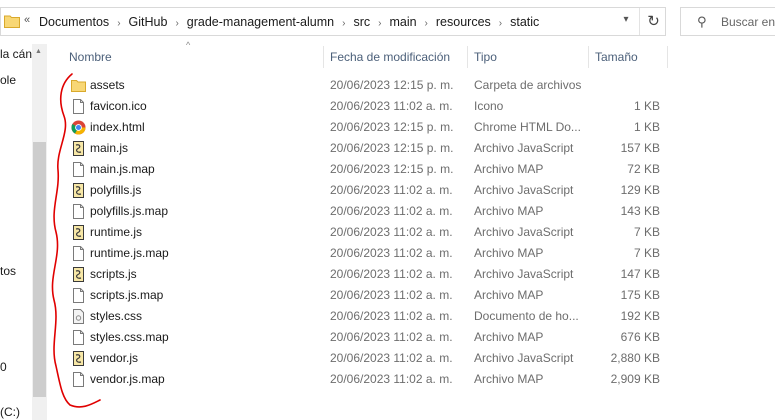 This screenshot has height=420, width=775. I want to click on nav-item: ole, so click(8, 80).